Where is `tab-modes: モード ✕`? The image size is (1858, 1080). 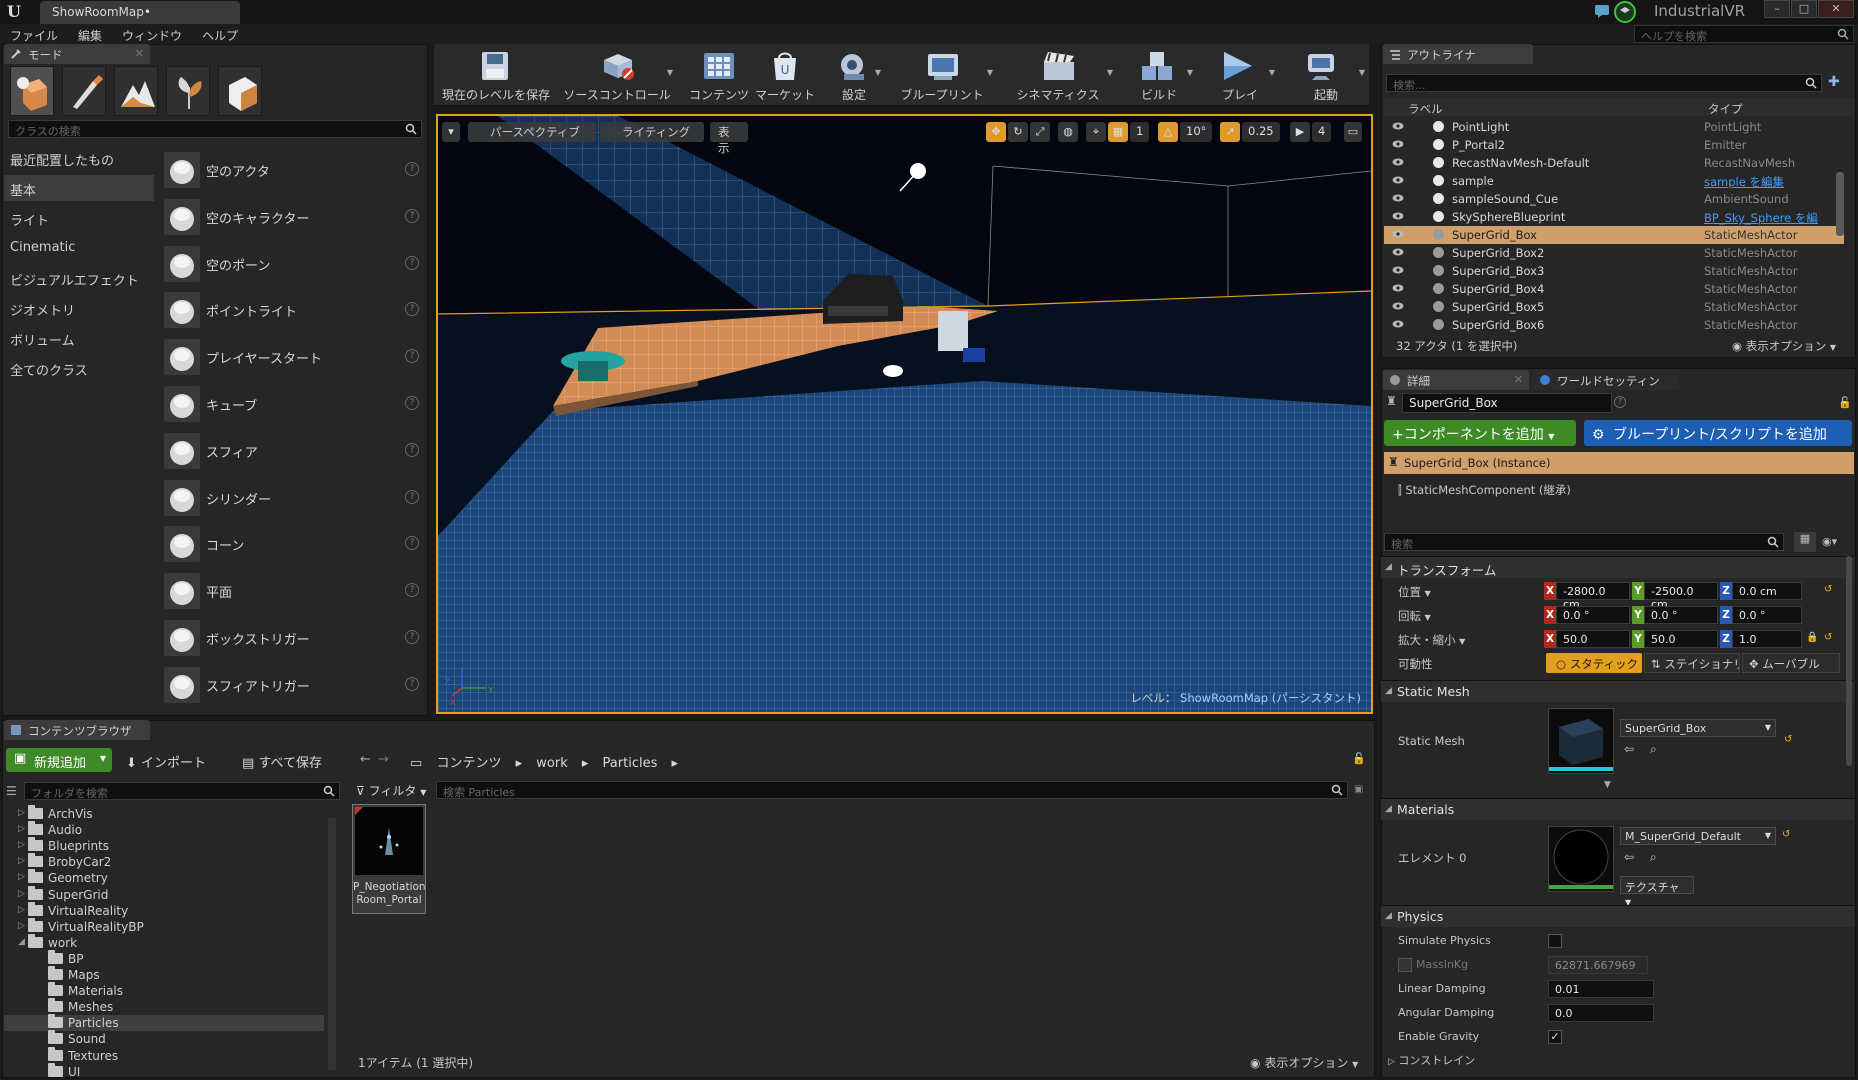 tab-modes: モード ✕ is located at coordinates (77, 54).